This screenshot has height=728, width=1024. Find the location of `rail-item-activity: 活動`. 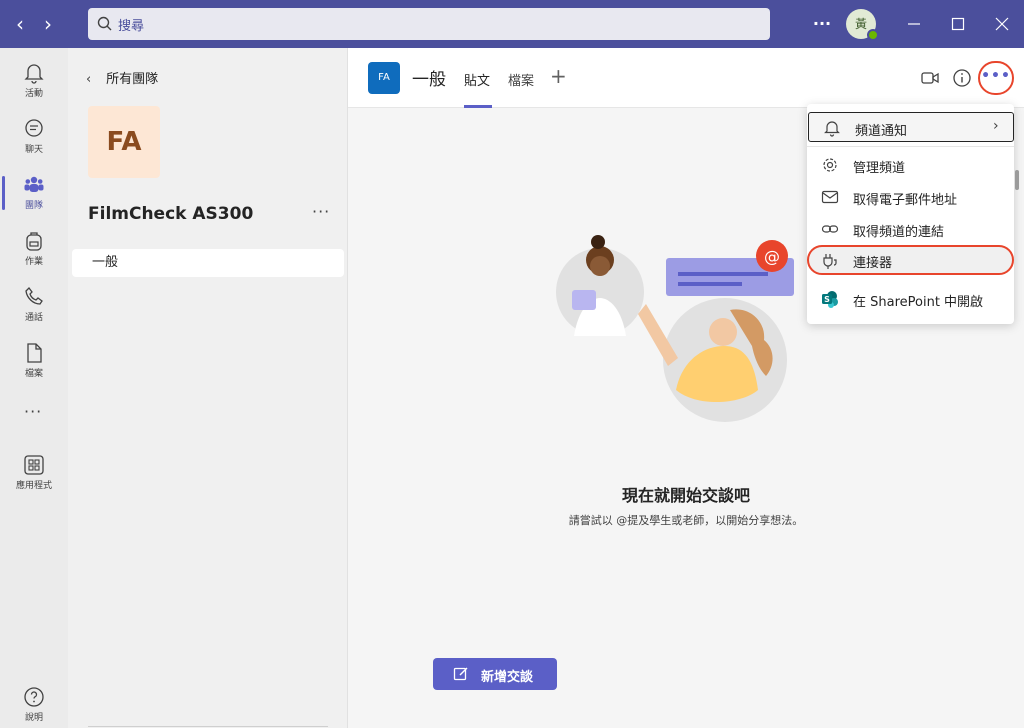

rail-item-activity: 活動 is located at coordinates (34, 80).